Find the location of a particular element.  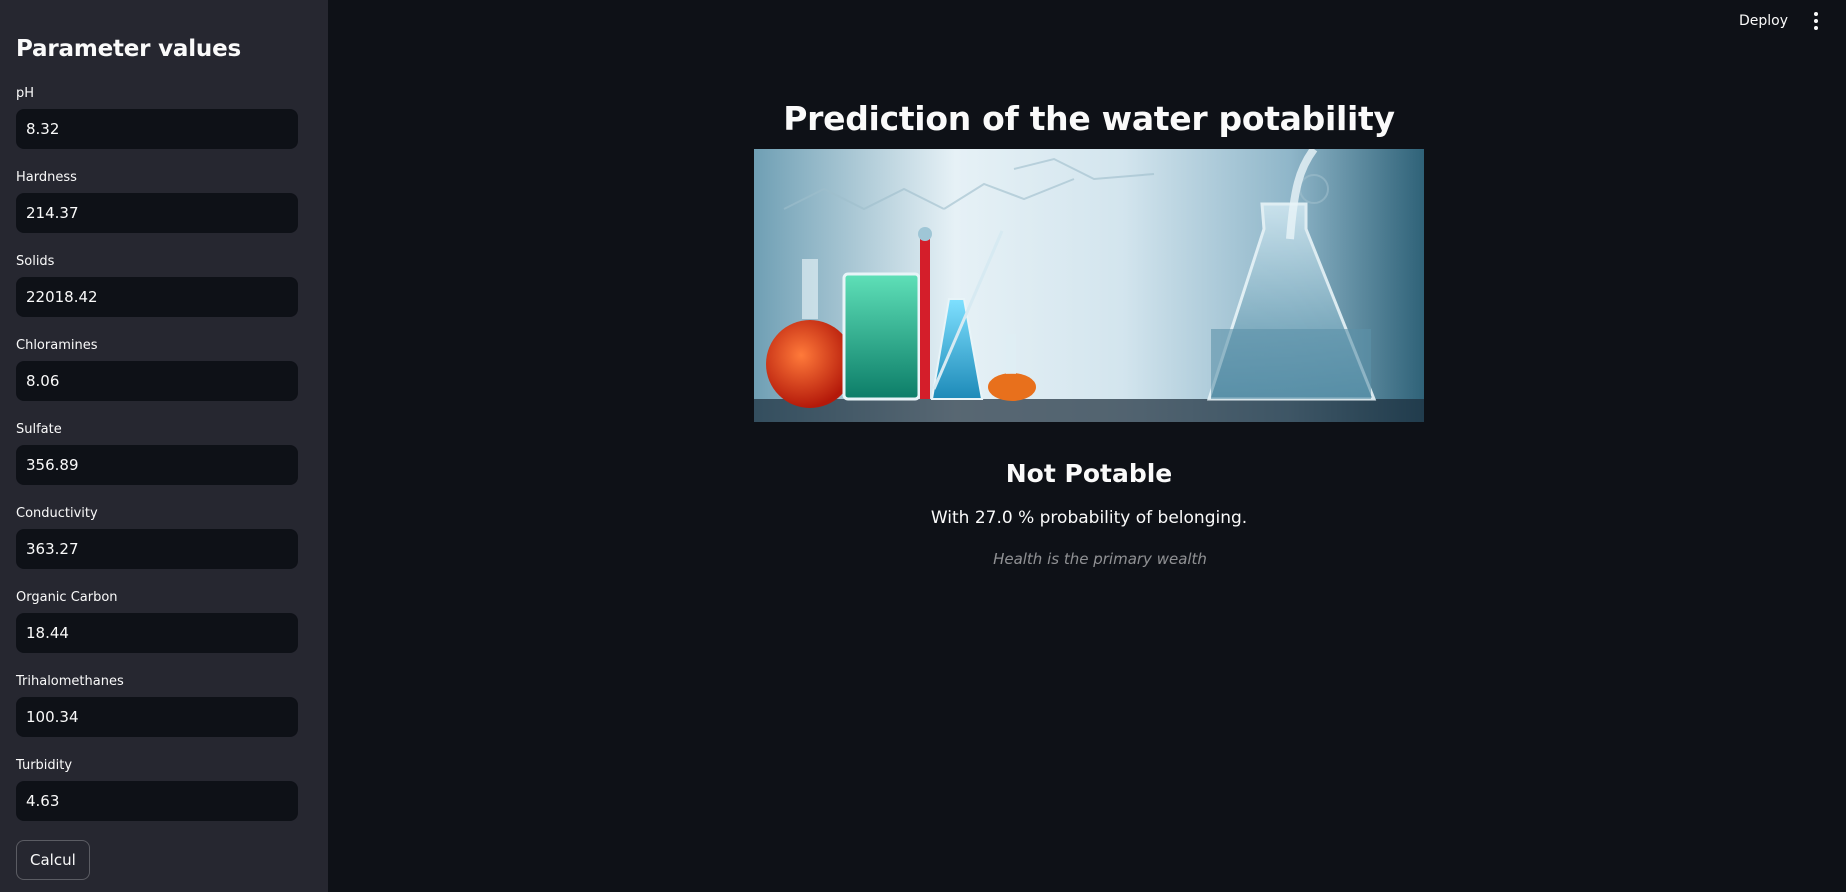

page-title: Prediction of the water potability is located at coordinates (1089, 118).